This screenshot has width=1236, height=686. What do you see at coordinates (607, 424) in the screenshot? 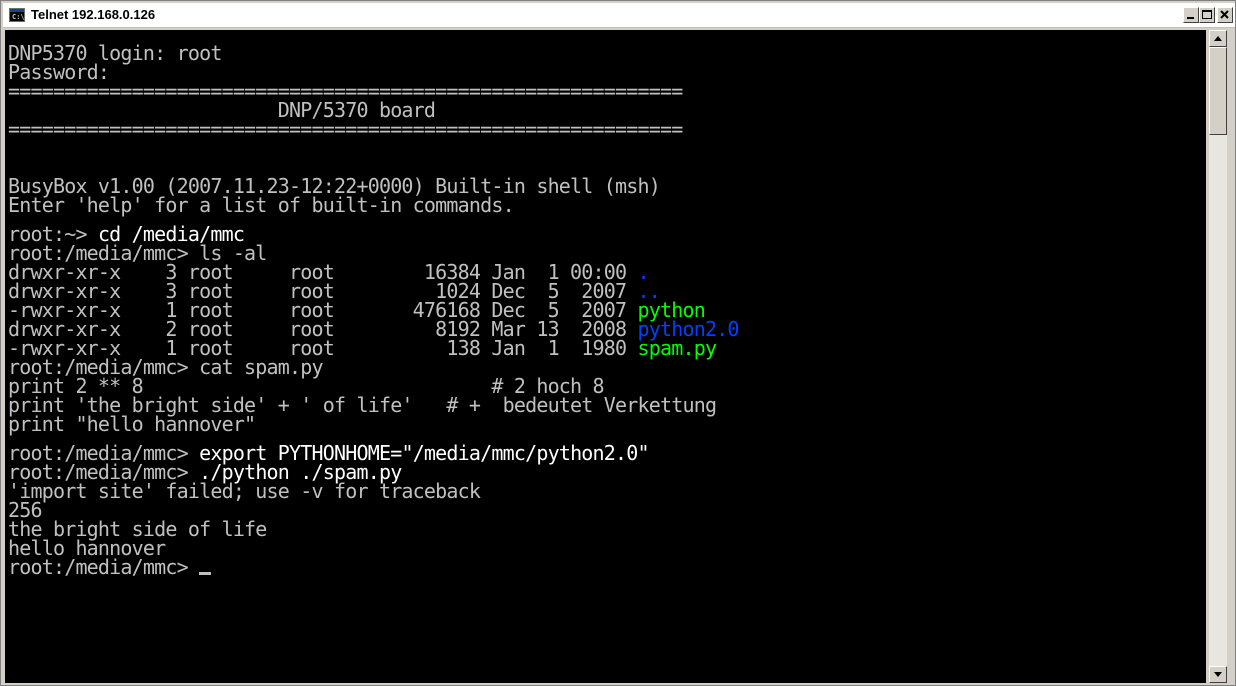
I see `terminal-line: print "hello hannover"` at bounding box center [607, 424].